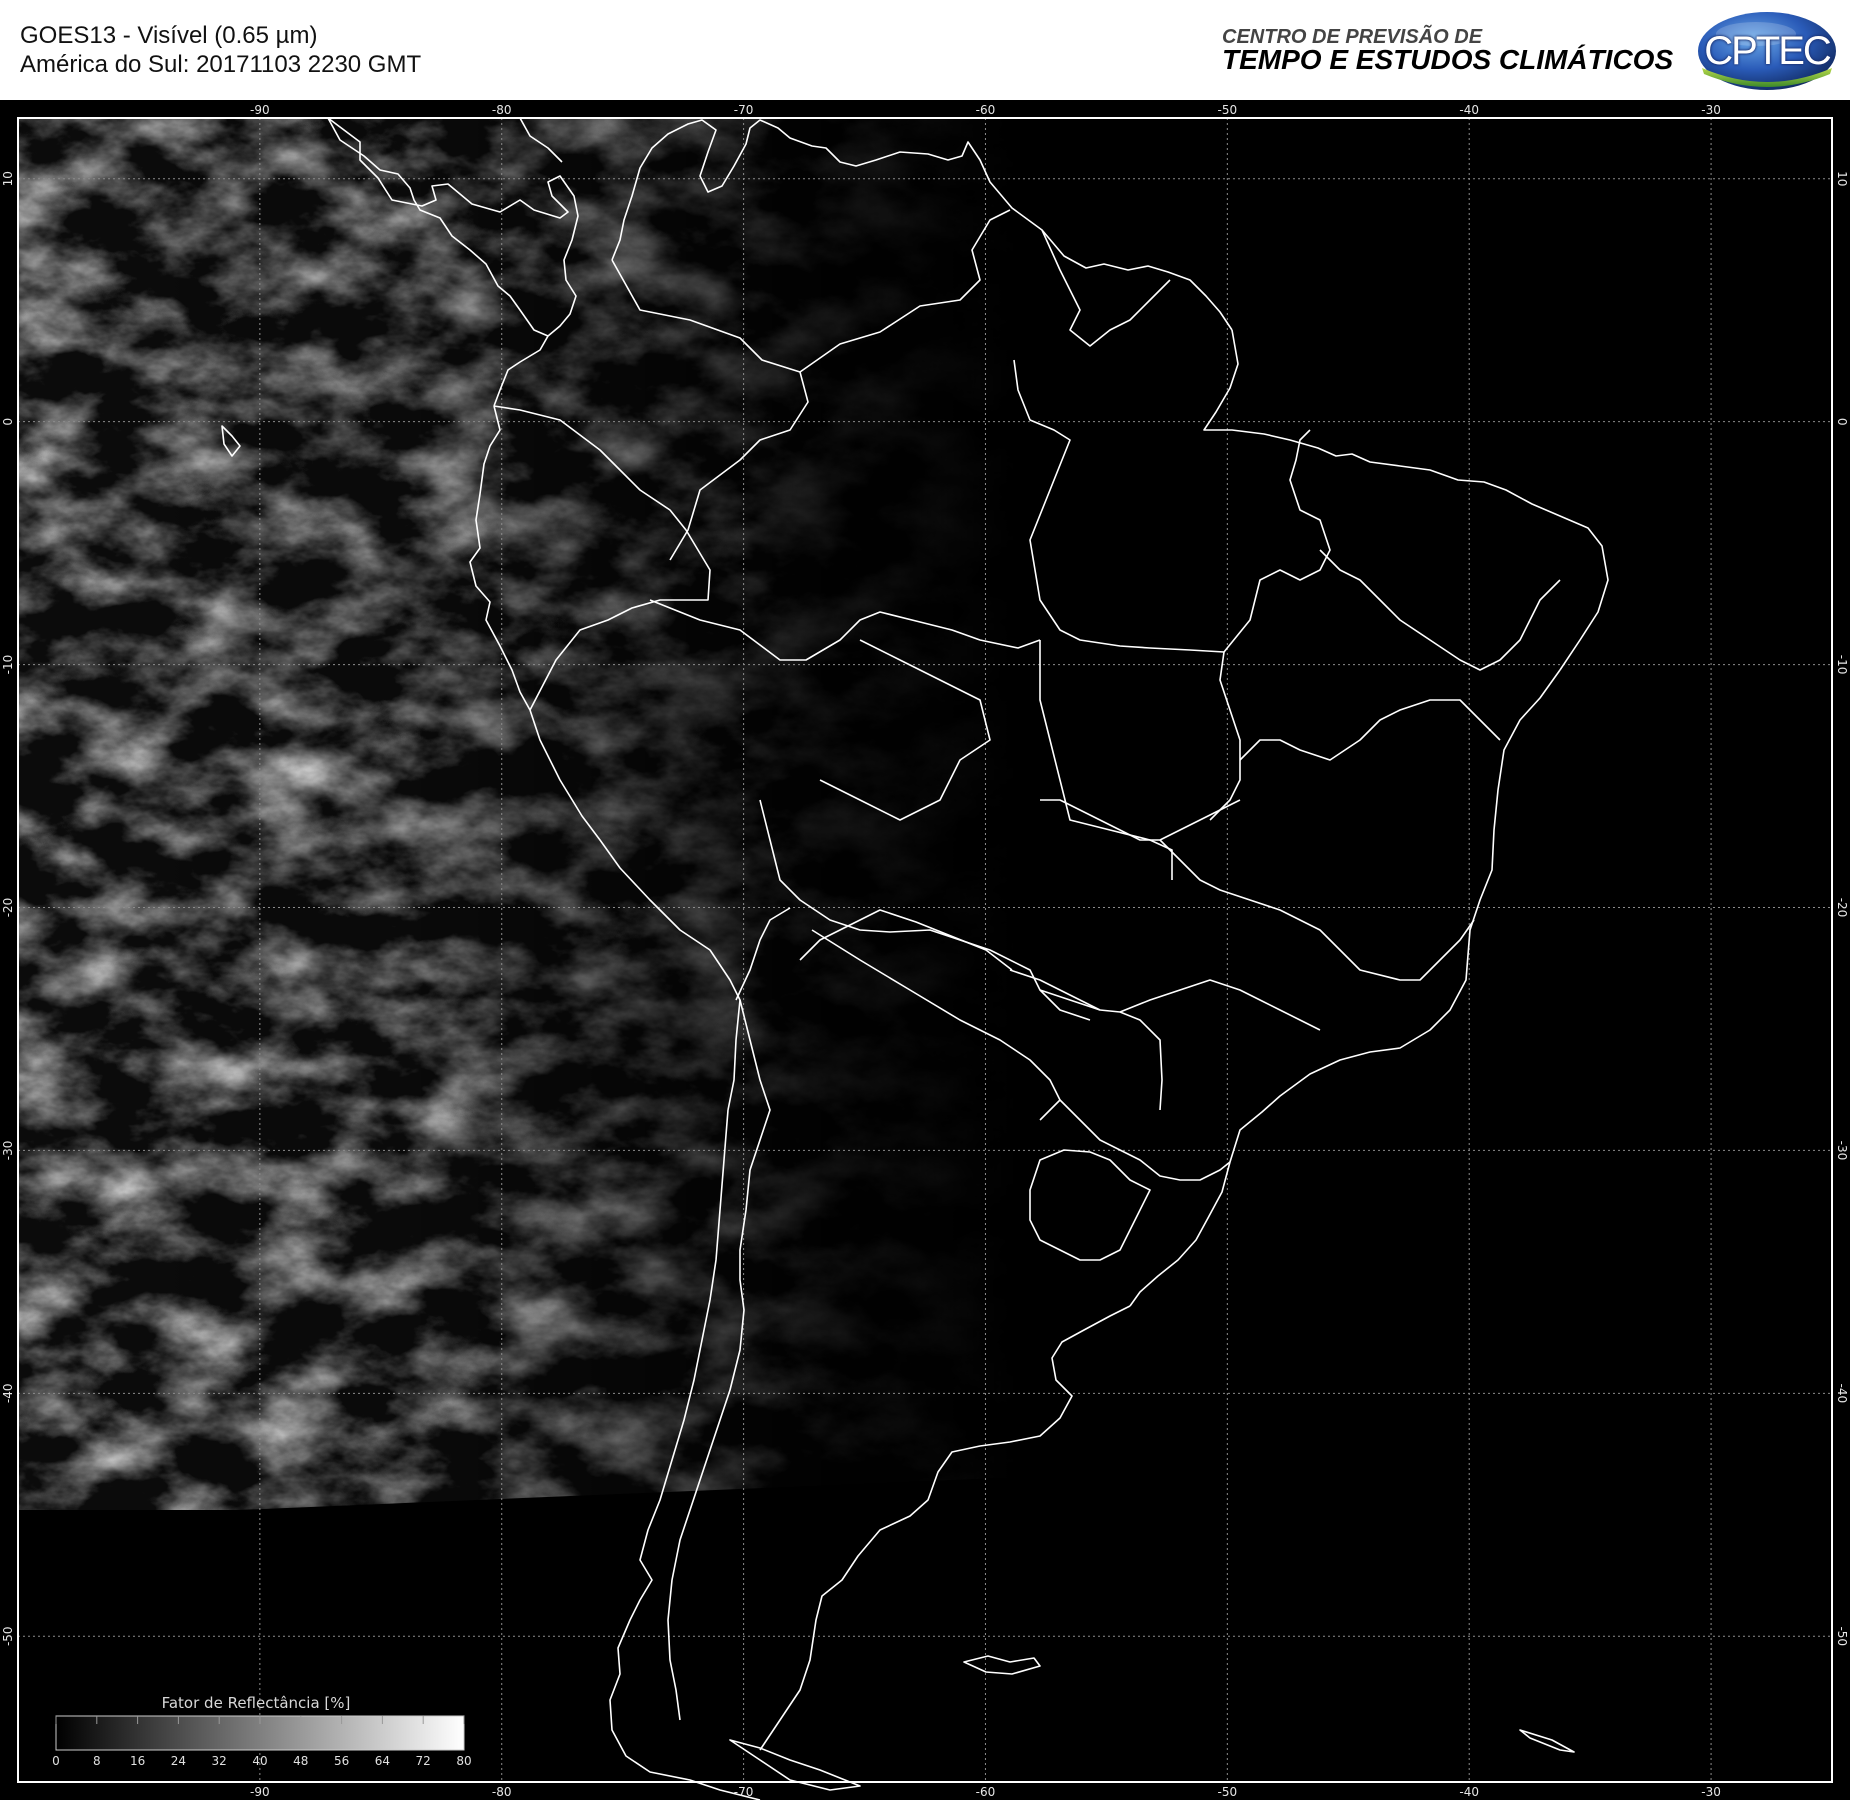 This screenshot has width=1850, height=1800. What do you see at coordinates (1469, 1792) in the screenshot?
I see `lon-tick-label-bottom: -40` at bounding box center [1469, 1792].